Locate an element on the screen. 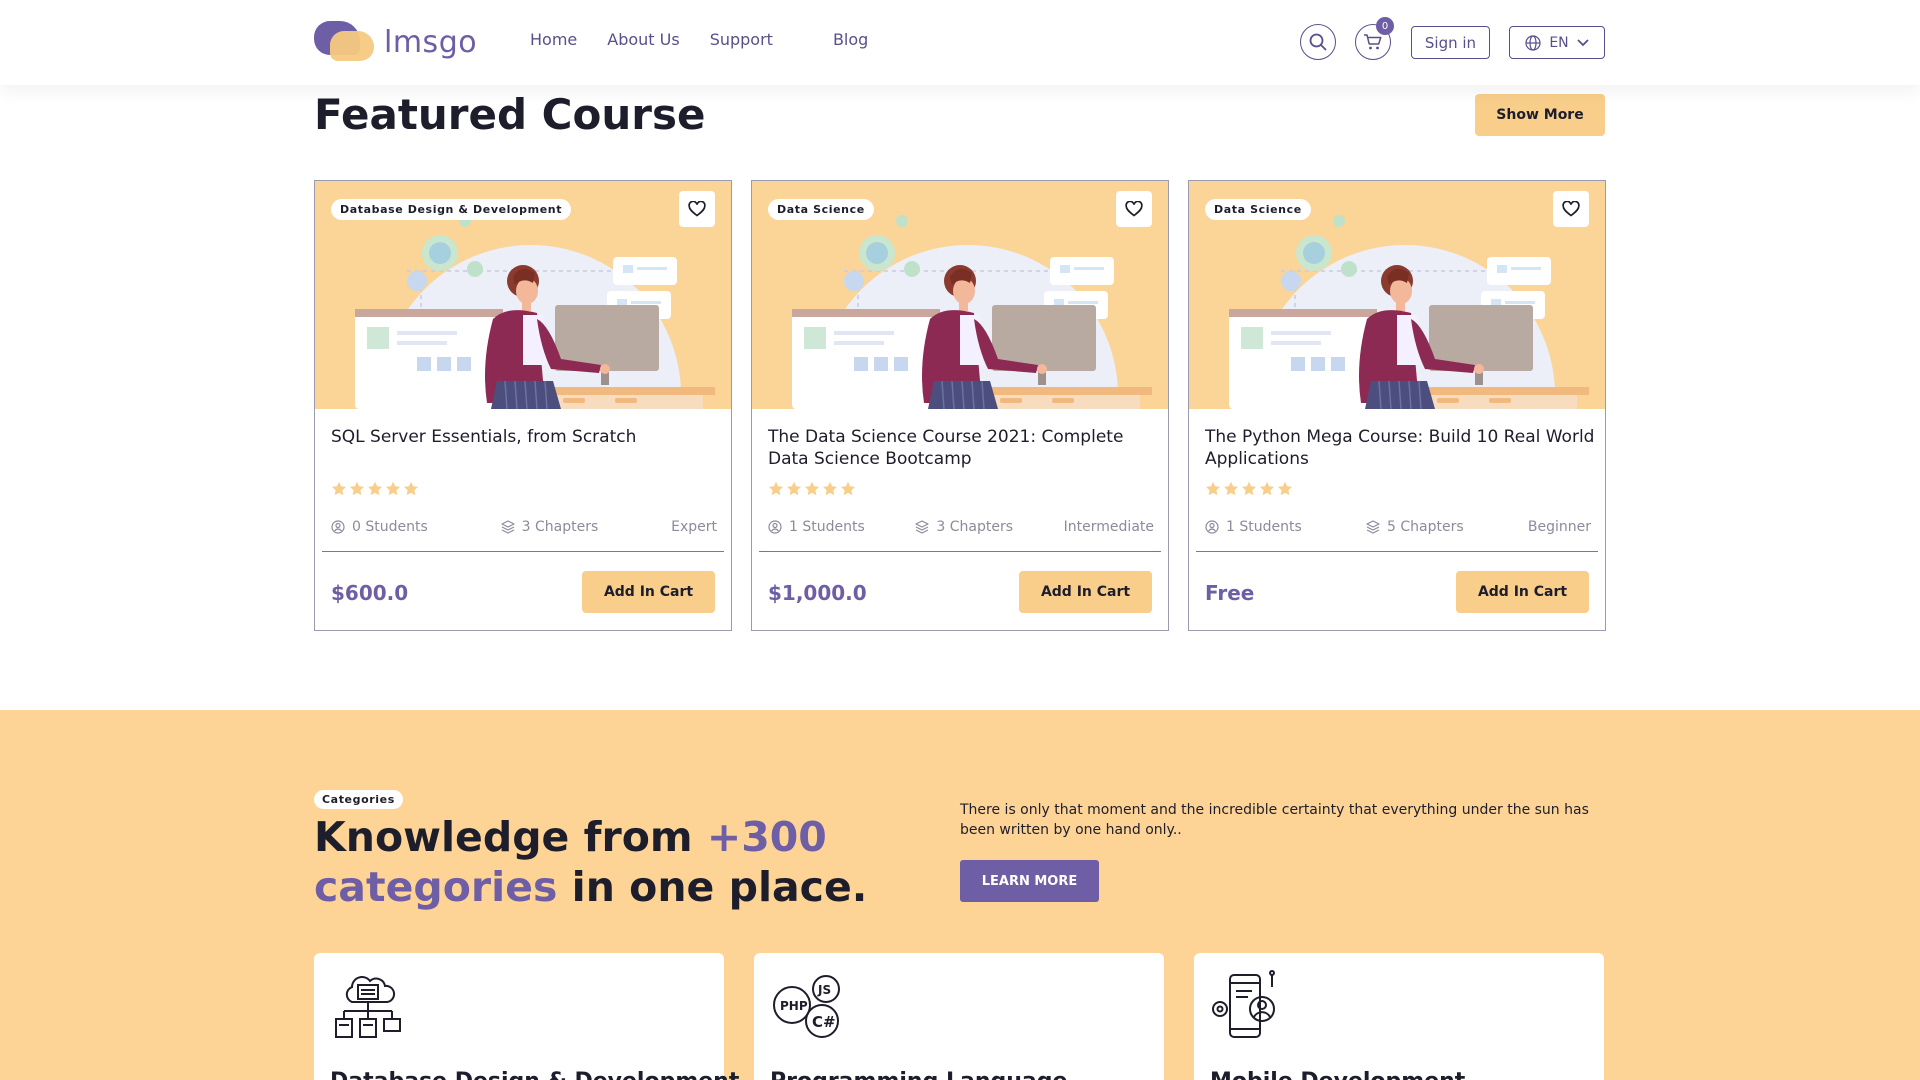 The image size is (1920, 1080). language-select: EN is located at coordinates (1557, 42).